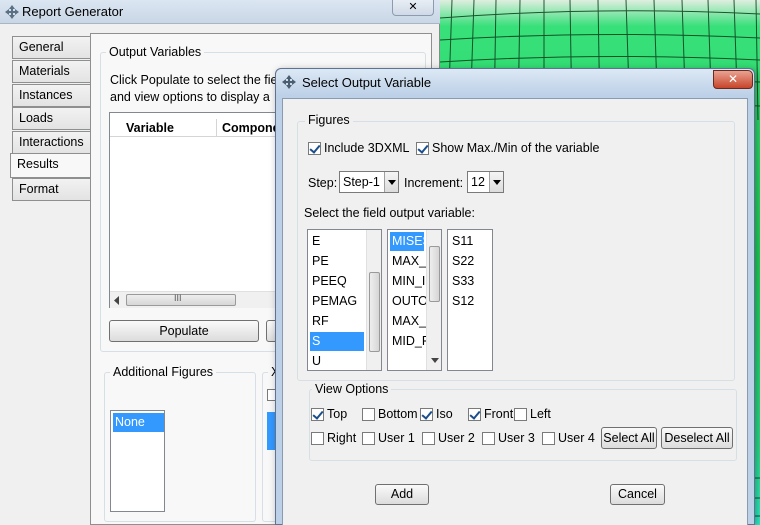 The width and height of the screenshot is (760, 525). What do you see at coordinates (178, 298) in the screenshot?
I see `scroll-grip: III` at bounding box center [178, 298].